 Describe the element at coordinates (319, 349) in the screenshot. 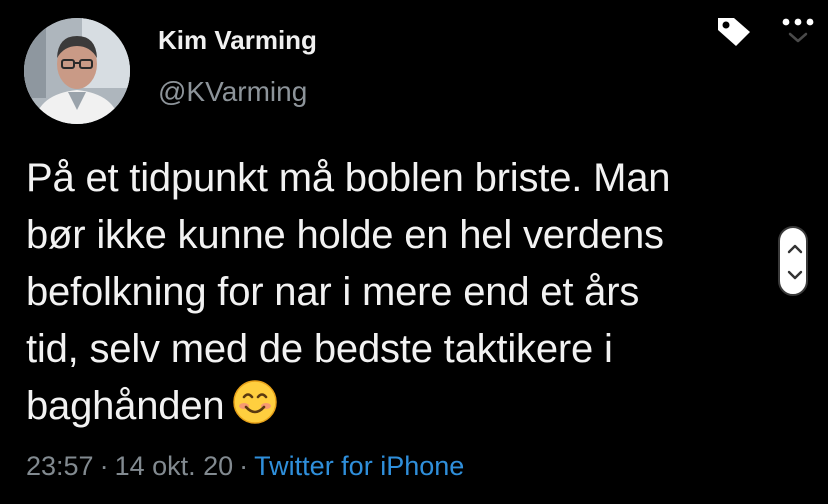

I see `tweet-line: tid, selv med de bedste taktikere i` at that location.